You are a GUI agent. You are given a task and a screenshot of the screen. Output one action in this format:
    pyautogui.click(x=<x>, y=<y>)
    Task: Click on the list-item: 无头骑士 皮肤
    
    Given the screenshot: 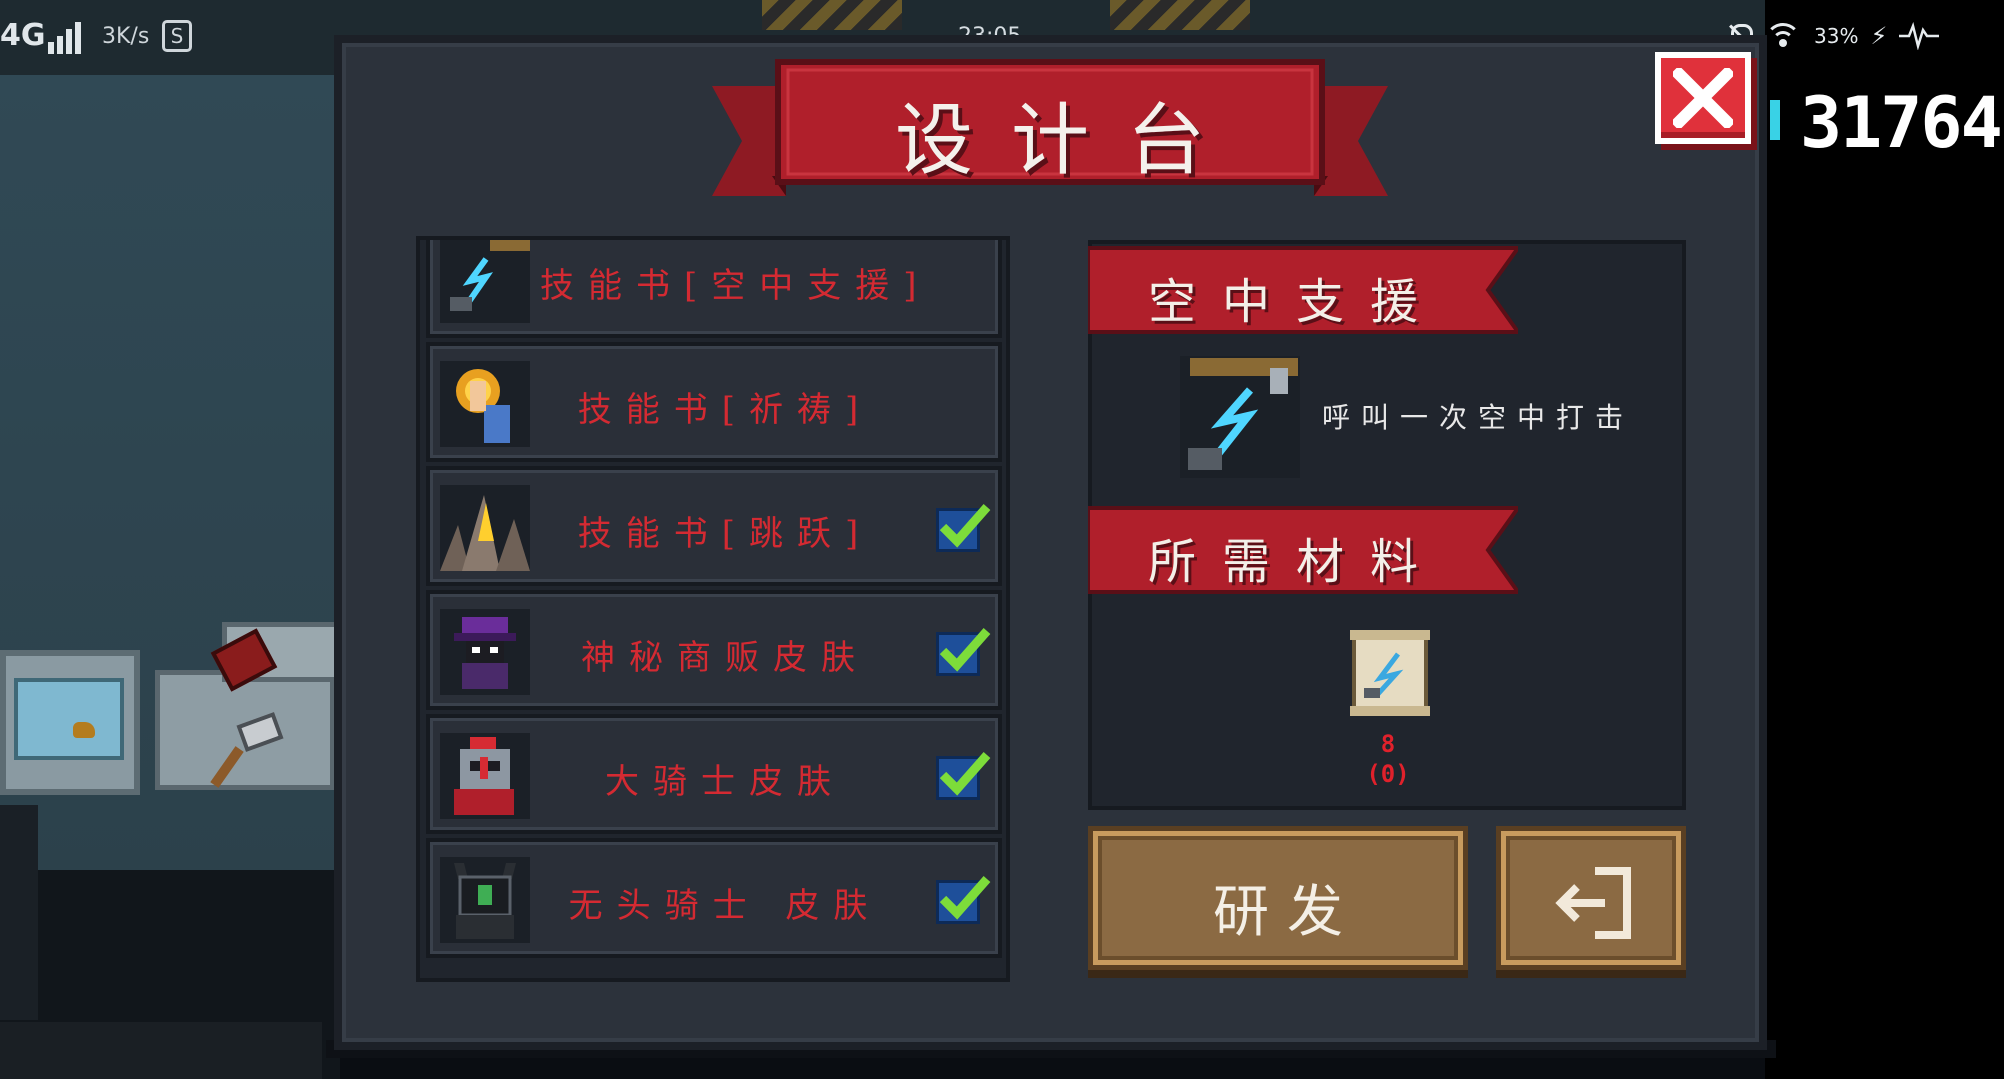 What is the action you would take?
    pyautogui.click(x=714, y=898)
    